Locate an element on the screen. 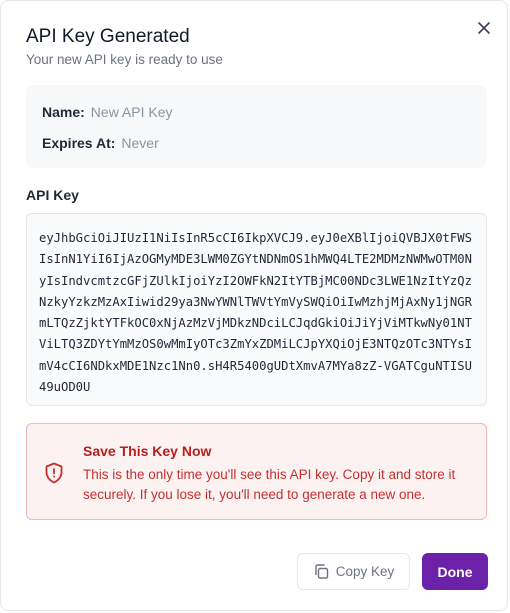  warning-title: Save This Key Now is located at coordinates (147, 451).